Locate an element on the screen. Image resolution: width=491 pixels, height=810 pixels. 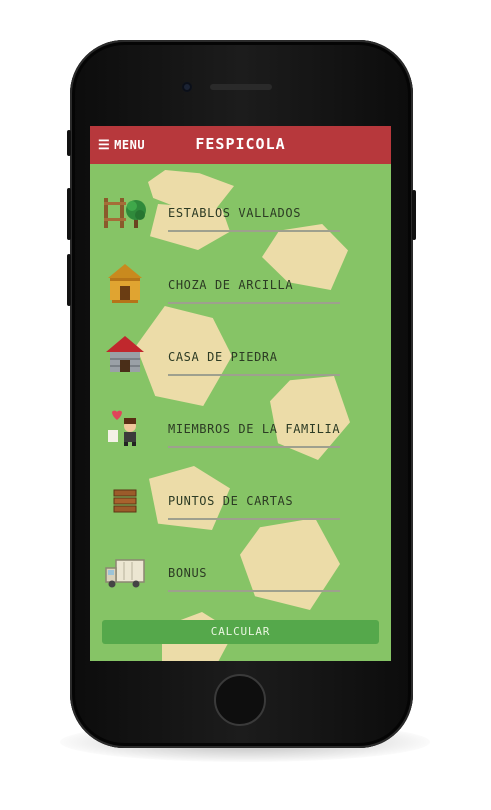
front-camera is located at coordinates (187, 87).